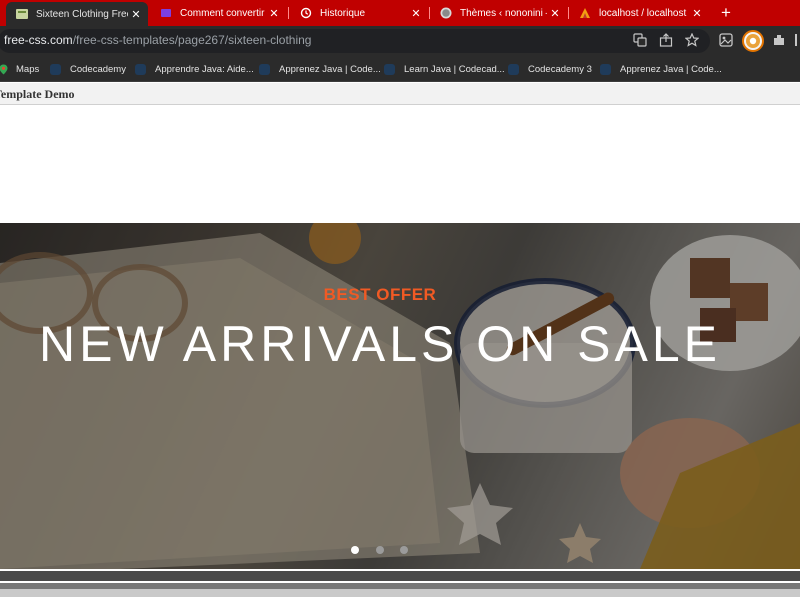 The image size is (800, 600). I want to click on twitch-tab-icon, so click(166, 13).